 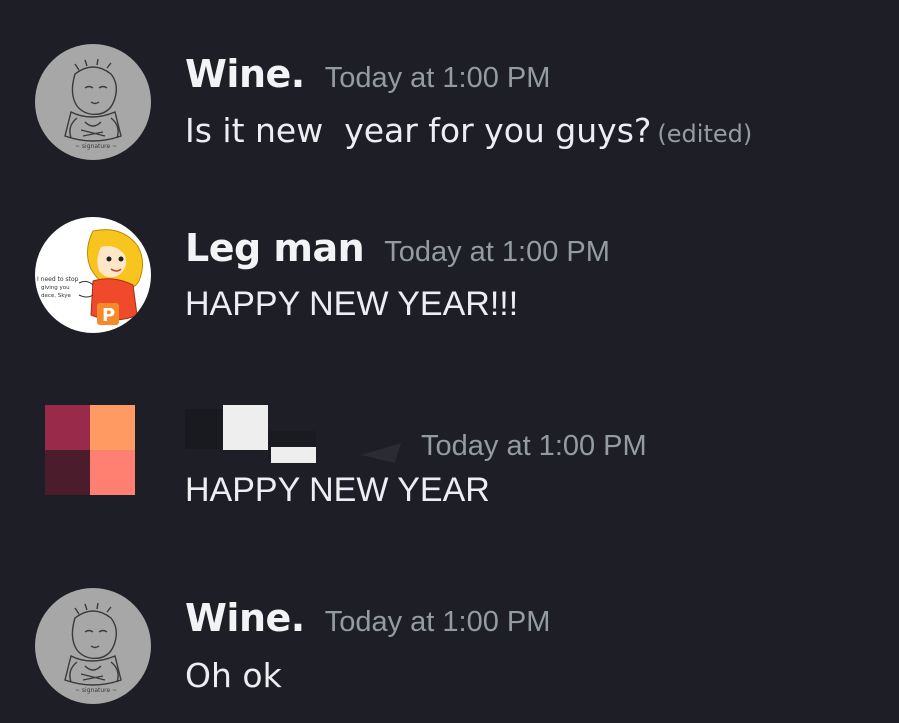 I want to click on avatar: P I need to stop giving you dece, Skye, so click(x=93, y=275).